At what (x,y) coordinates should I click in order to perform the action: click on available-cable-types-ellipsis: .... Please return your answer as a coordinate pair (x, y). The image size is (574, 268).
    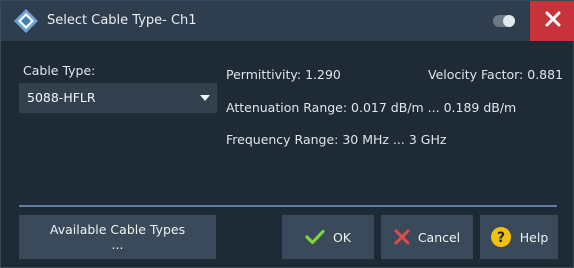
    Looking at the image, I should click on (117, 244).